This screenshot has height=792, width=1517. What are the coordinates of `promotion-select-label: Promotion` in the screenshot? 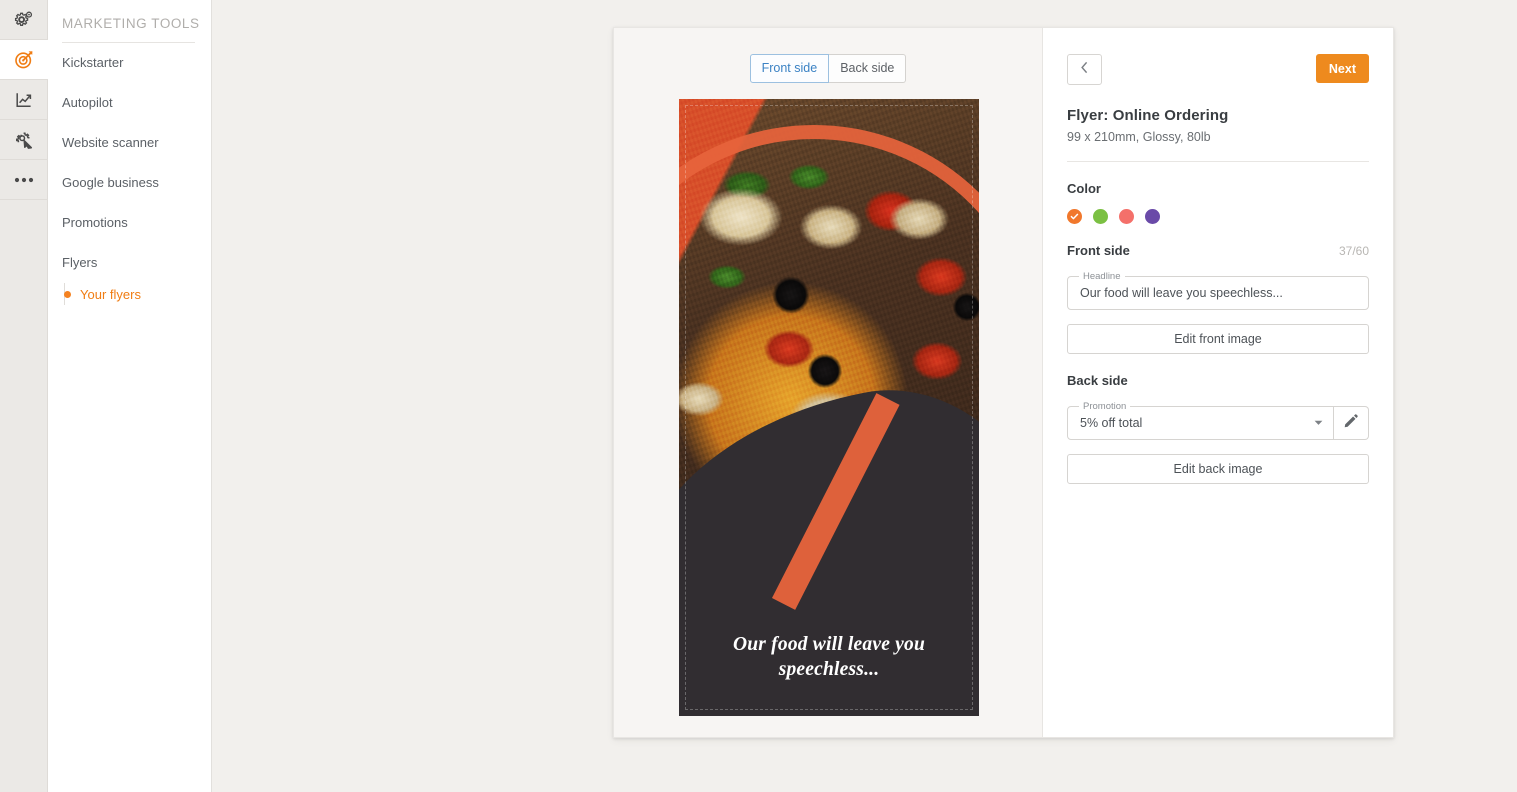 It's located at (1105, 406).